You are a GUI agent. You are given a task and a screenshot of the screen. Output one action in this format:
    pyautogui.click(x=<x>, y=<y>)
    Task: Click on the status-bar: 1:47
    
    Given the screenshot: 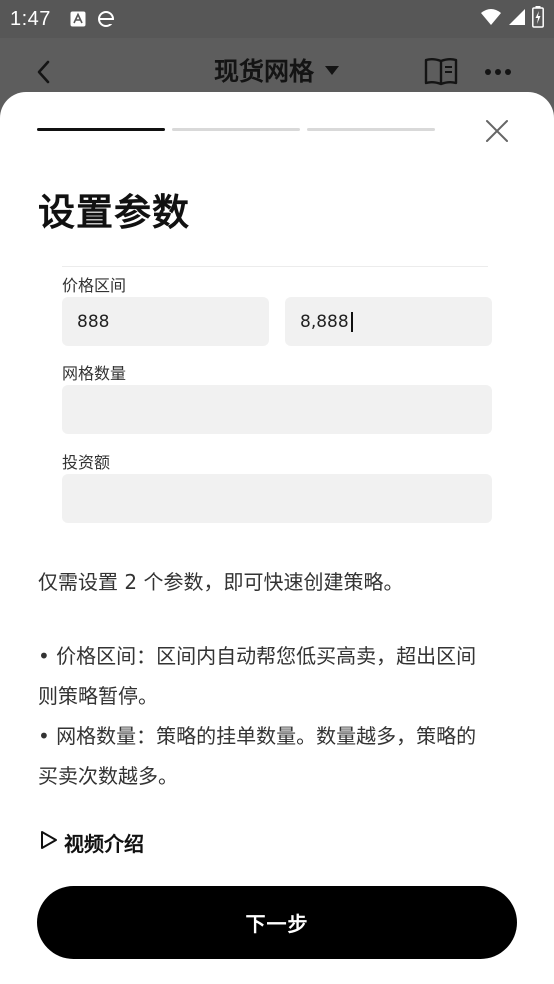 What is the action you would take?
    pyautogui.click(x=277, y=19)
    